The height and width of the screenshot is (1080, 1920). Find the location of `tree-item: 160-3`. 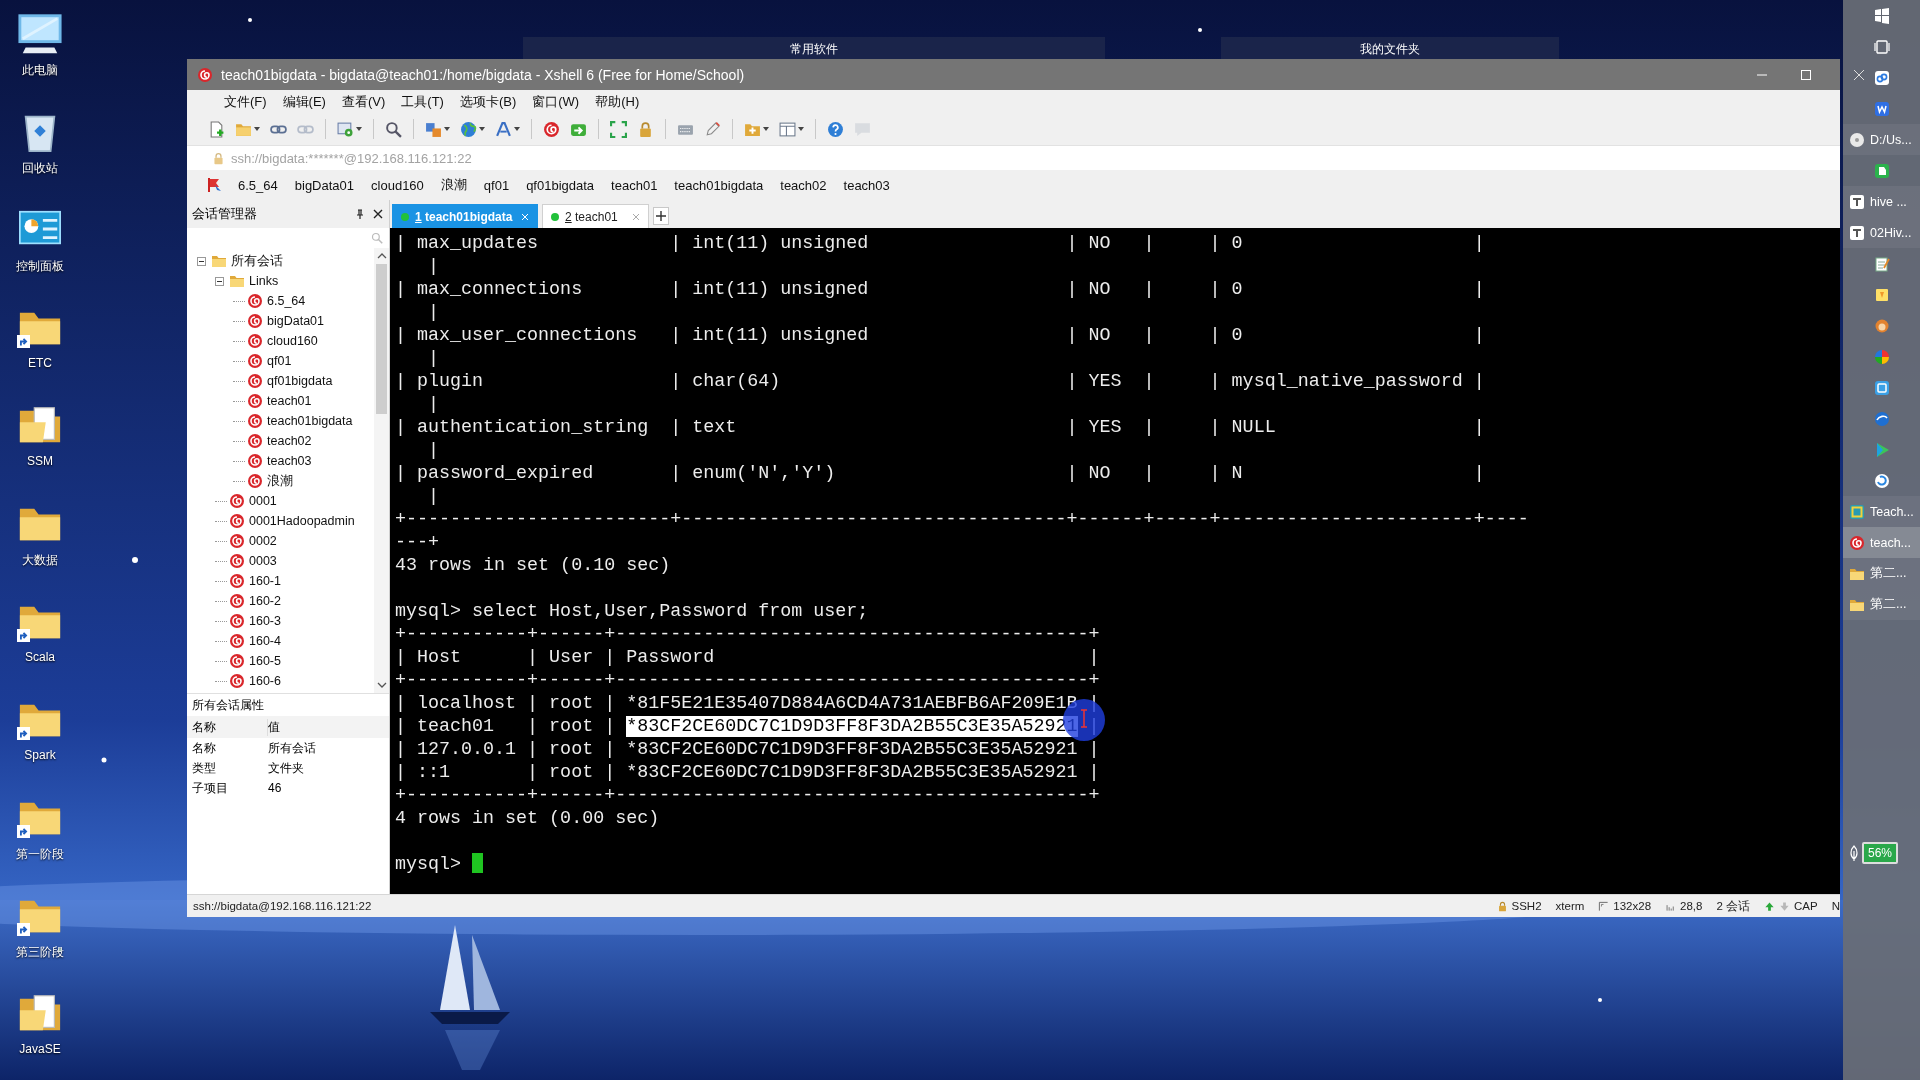

tree-item: 160-3 is located at coordinates (280, 621).